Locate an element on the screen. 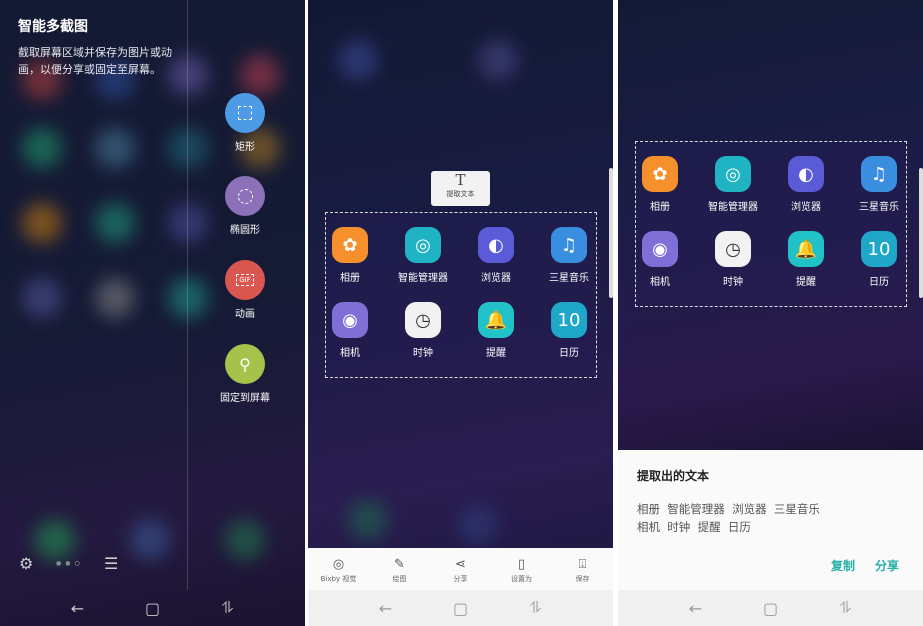  toolbar-set-as-button: ▯ 设置为 is located at coordinates (521, 570).